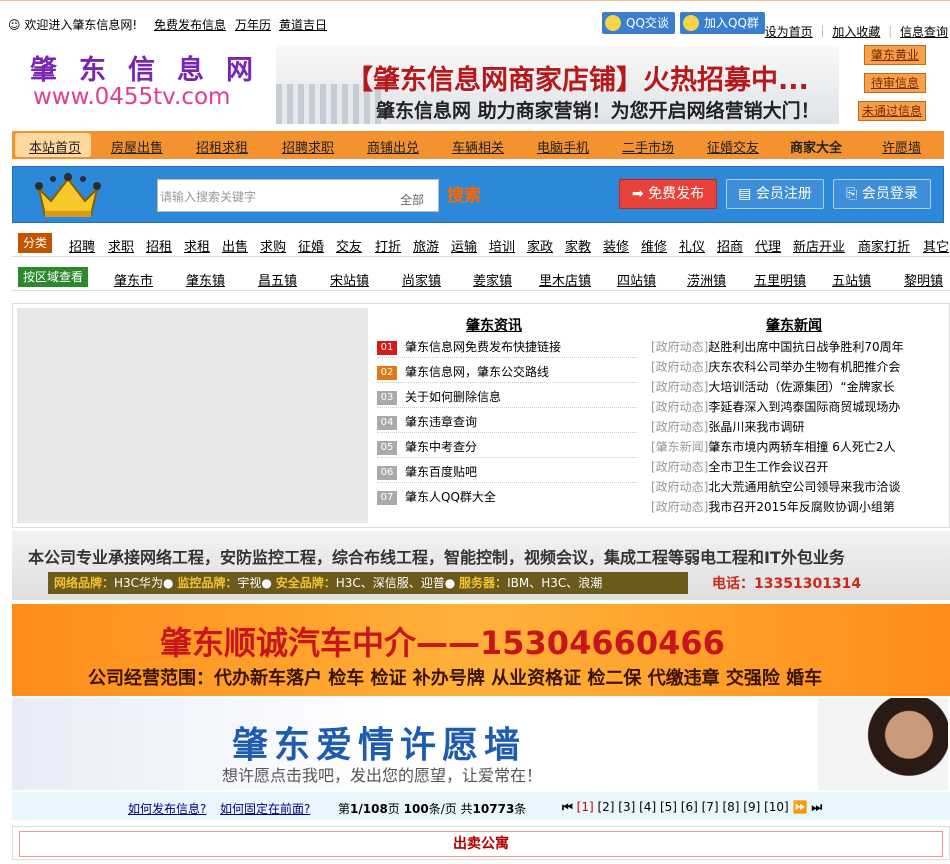  I want to click on last-page-icon: ⏭, so click(816, 807).